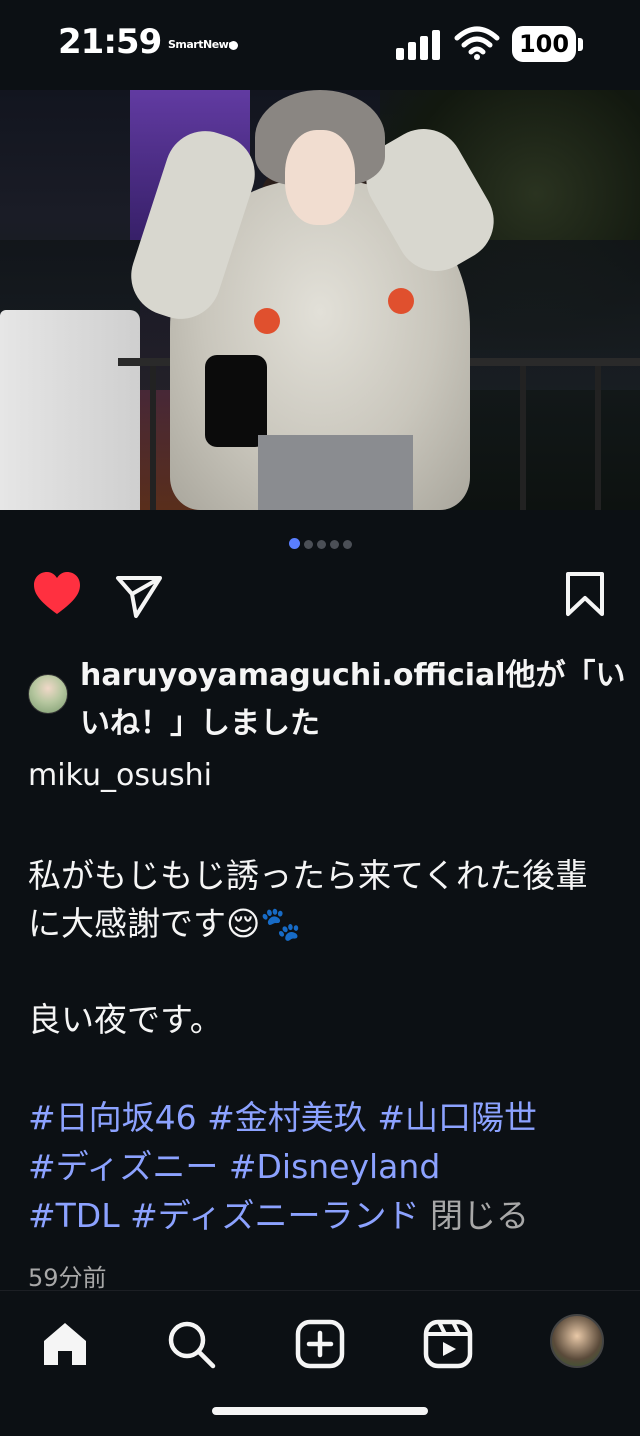 The width and height of the screenshot is (640, 1436). I want to click on close-caption-button: 閉じる, so click(479, 1215).